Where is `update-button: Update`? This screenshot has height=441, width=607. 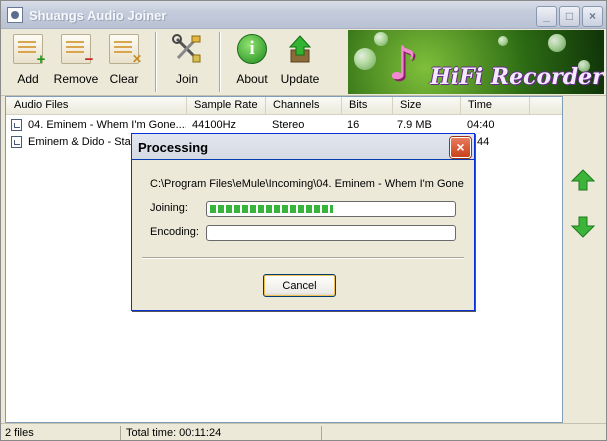
update-button: Update is located at coordinates (300, 63).